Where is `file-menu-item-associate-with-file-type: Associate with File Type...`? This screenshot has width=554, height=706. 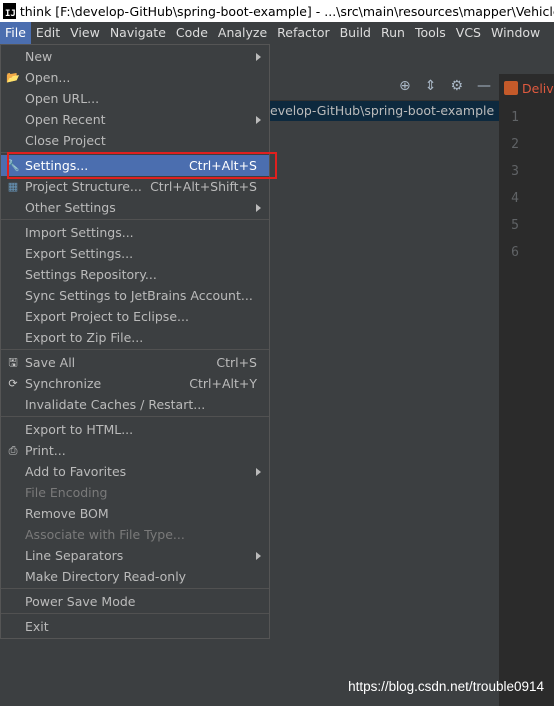
file-menu-item-associate-with-file-type: Associate with File Type... is located at coordinates (135, 534).